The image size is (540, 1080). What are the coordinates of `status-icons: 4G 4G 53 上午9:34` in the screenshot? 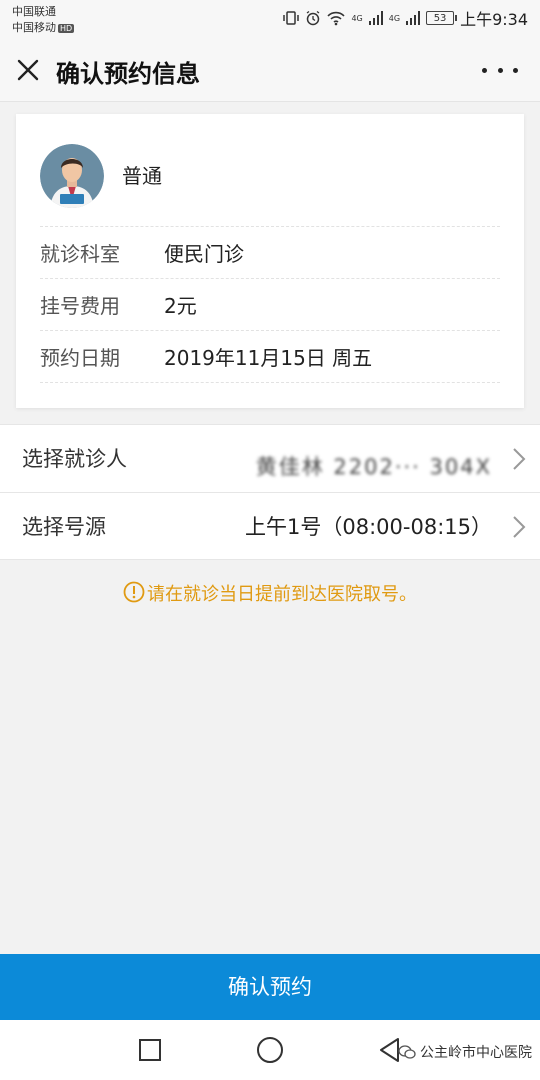 It's located at (405, 18).